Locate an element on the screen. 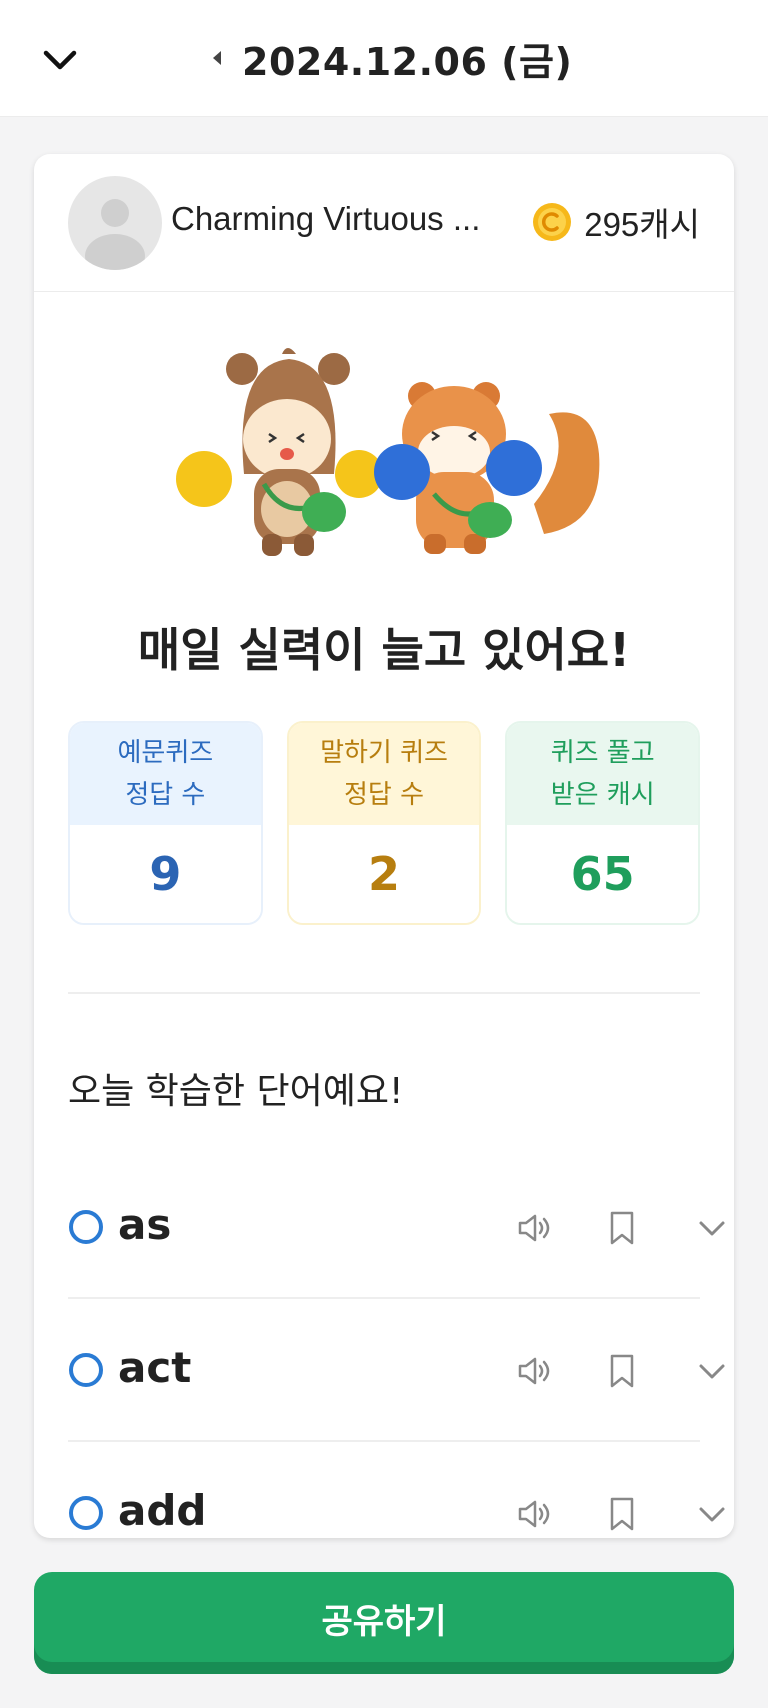 The image size is (768, 1708). date-selector: 2024.12.06 (금) is located at coordinates (391, 58).